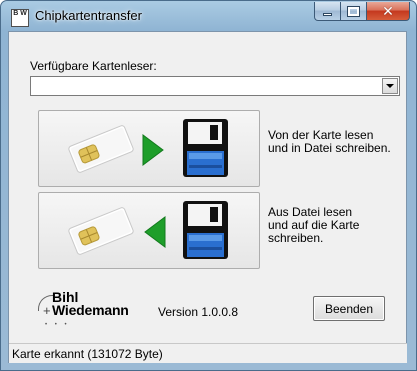 Image resolution: width=417 pixels, height=371 pixels. I want to click on app-icon: B W, so click(20, 18).